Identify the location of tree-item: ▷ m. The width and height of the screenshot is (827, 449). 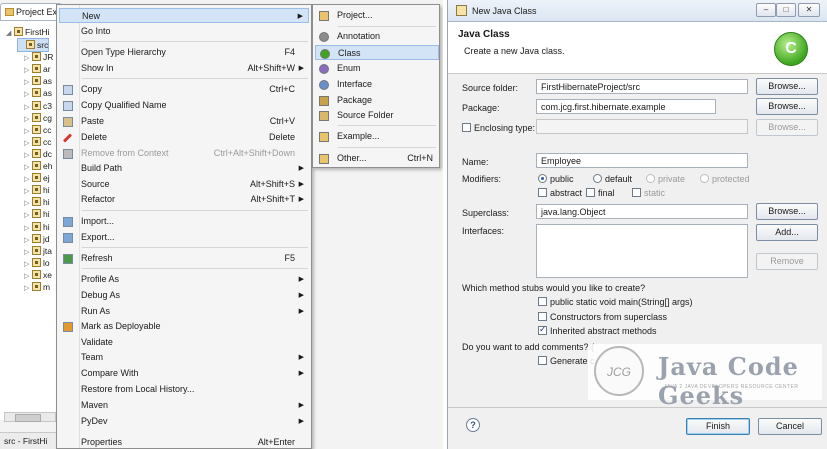
(37, 287).